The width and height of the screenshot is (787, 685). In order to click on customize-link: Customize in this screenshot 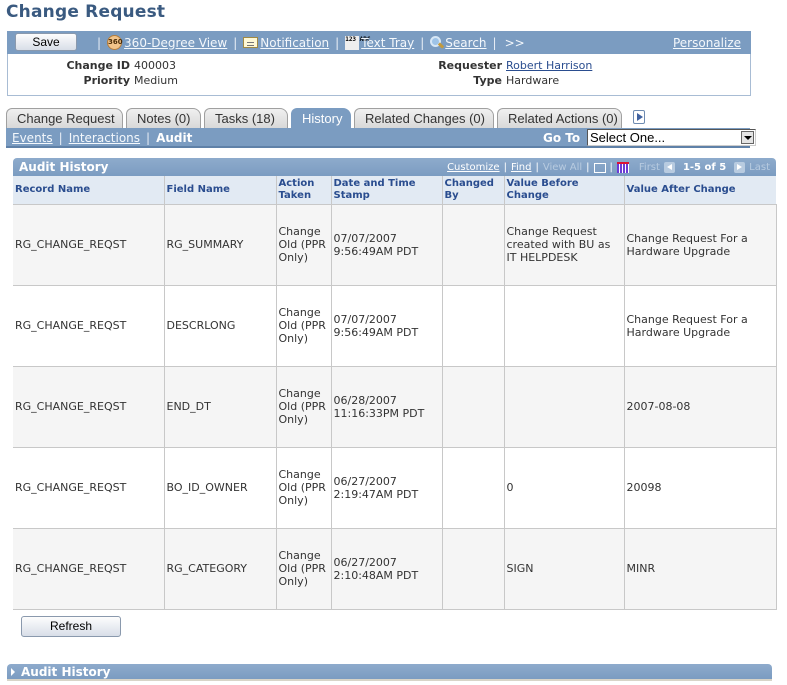, I will do `click(473, 167)`.